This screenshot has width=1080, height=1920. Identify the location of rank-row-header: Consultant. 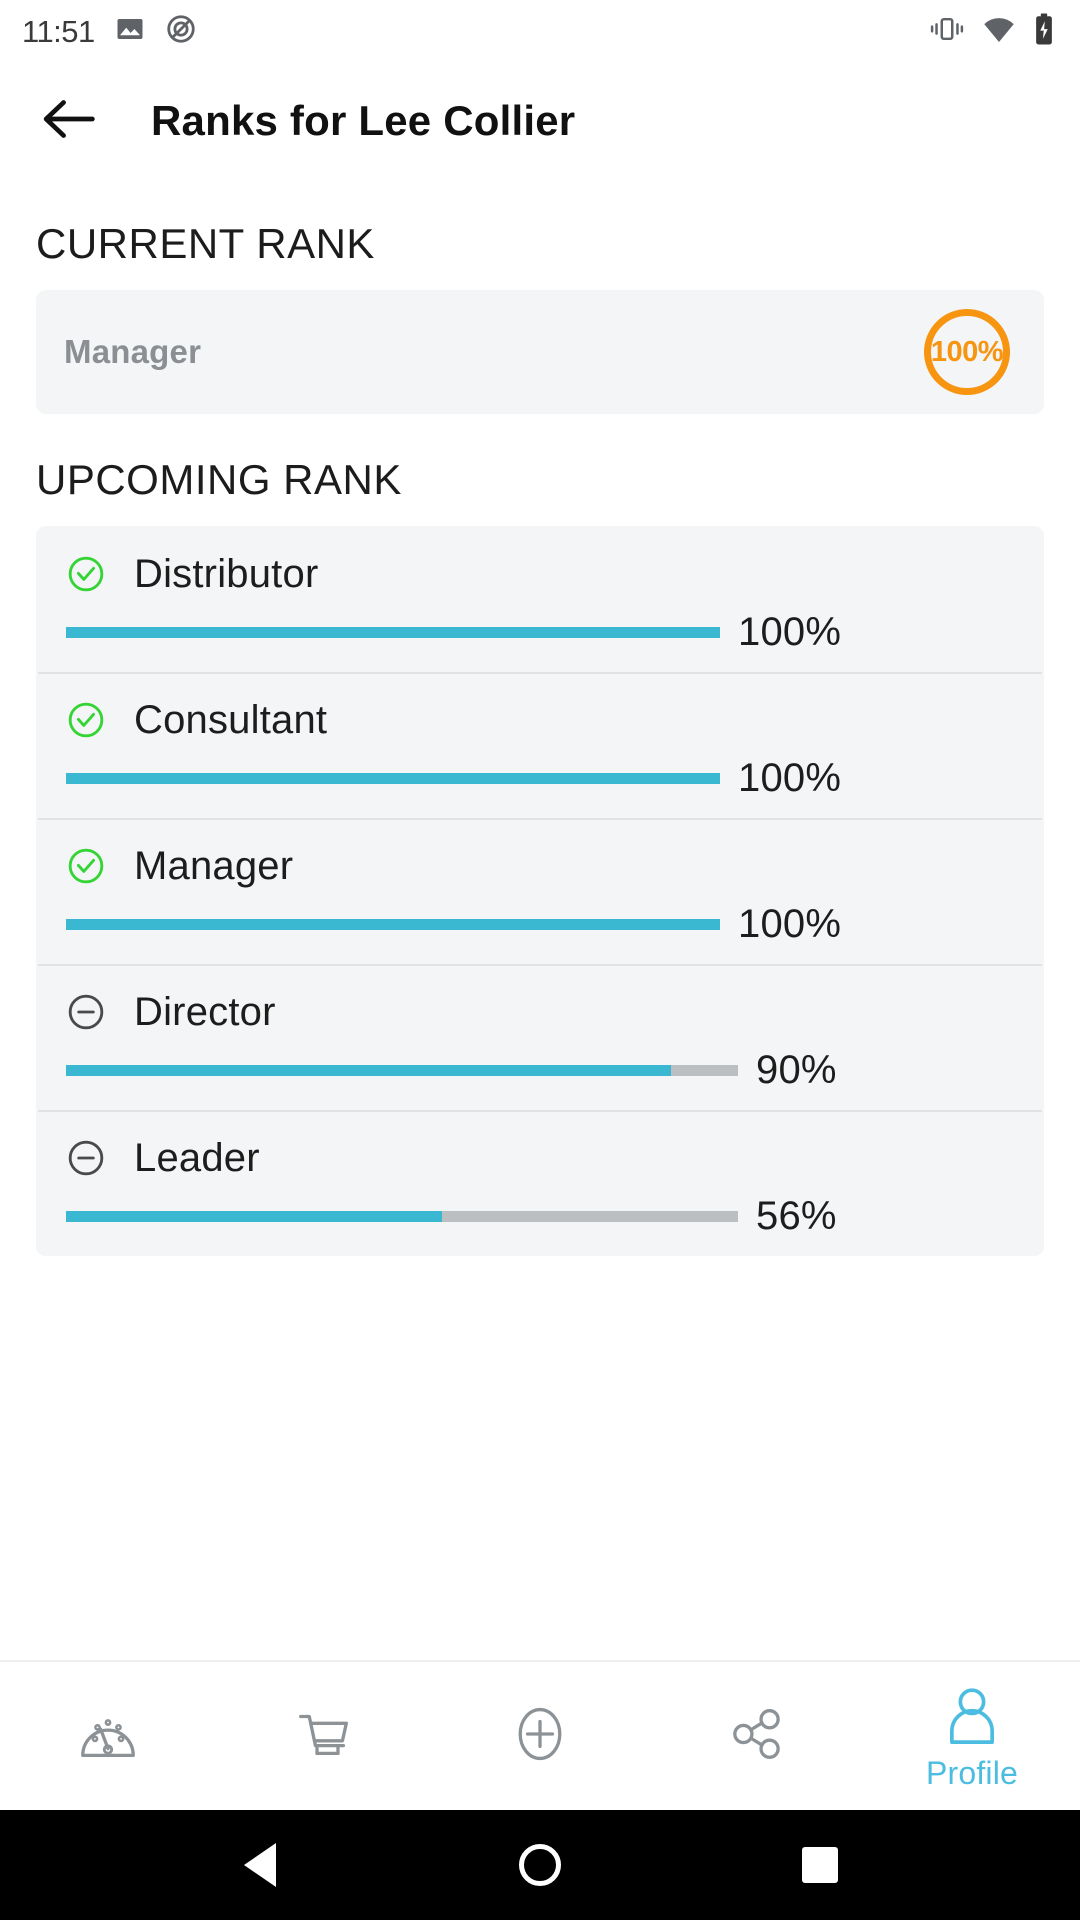
(540, 720).